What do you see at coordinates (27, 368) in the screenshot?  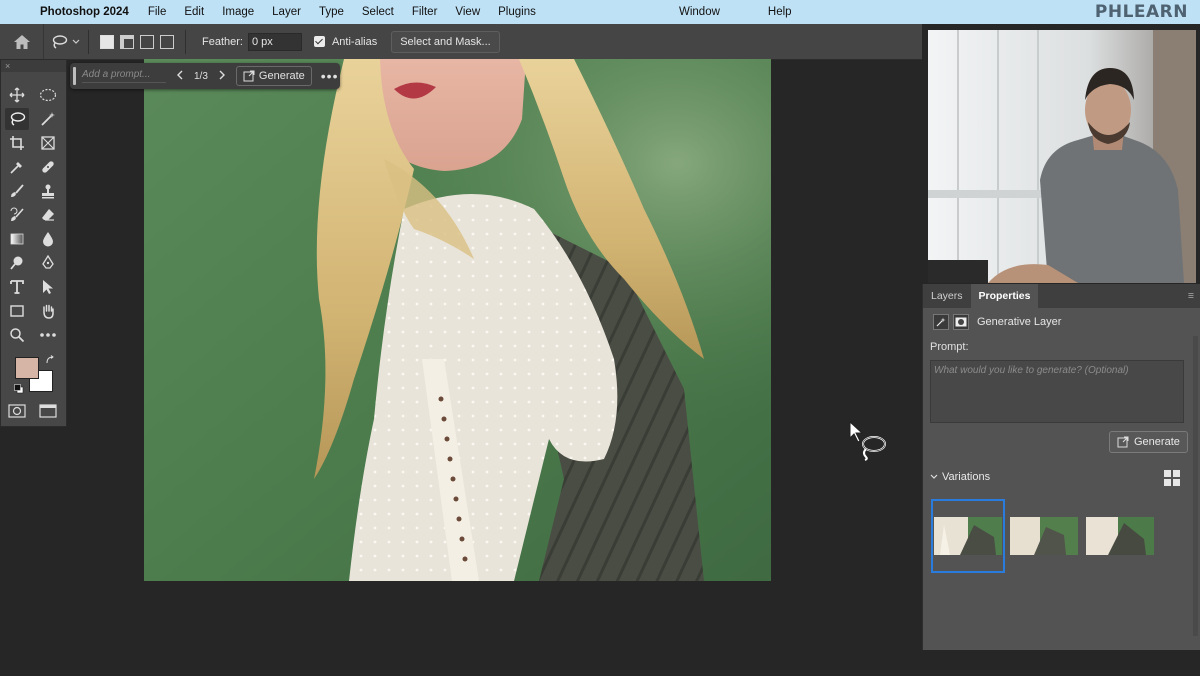 I see `foreground-color-swatch` at bounding box center [27, 368].